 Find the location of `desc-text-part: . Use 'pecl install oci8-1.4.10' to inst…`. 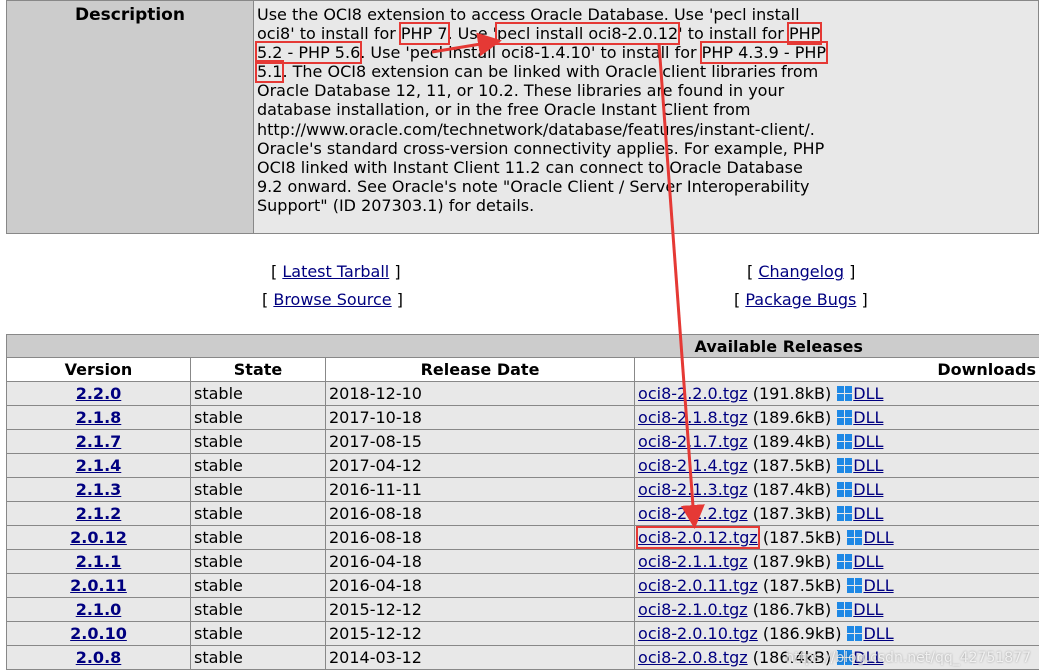

desc-text-part: . Use 'pecl install oci8-1.4.10' to inst… is located at coordinates (531, 53).